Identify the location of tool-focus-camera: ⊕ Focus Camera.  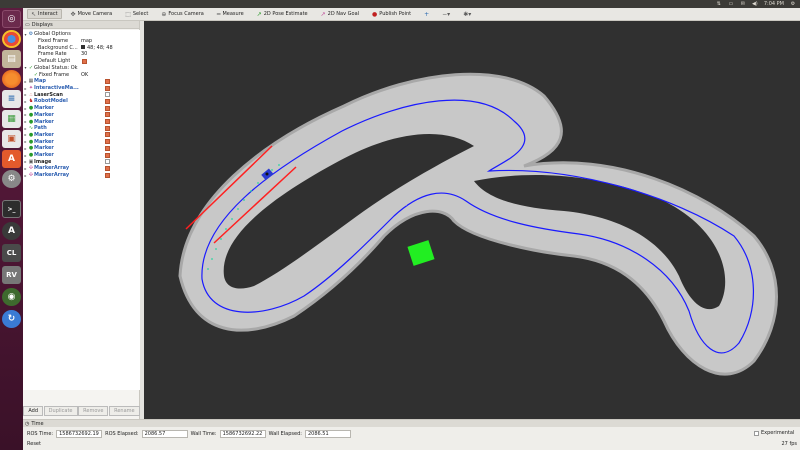
(182, 14).